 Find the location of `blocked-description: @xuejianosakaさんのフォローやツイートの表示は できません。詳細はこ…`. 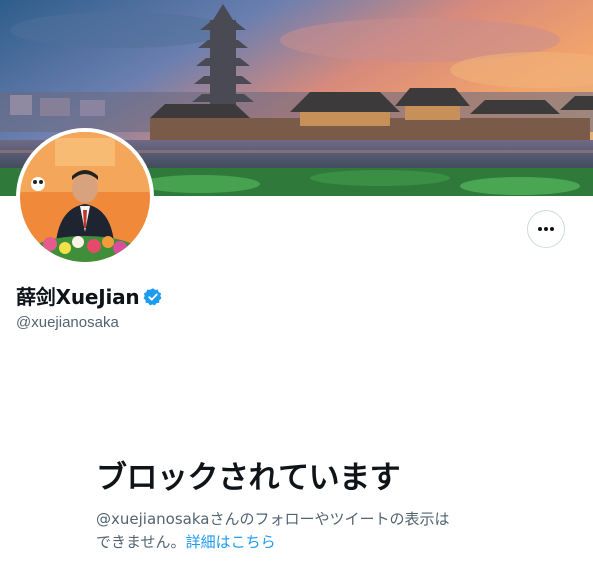

blocked-description: @xuejianosakaさんのフォローやツイートの表示は できません。詳細はこ… is located at coordinates (296, 531).